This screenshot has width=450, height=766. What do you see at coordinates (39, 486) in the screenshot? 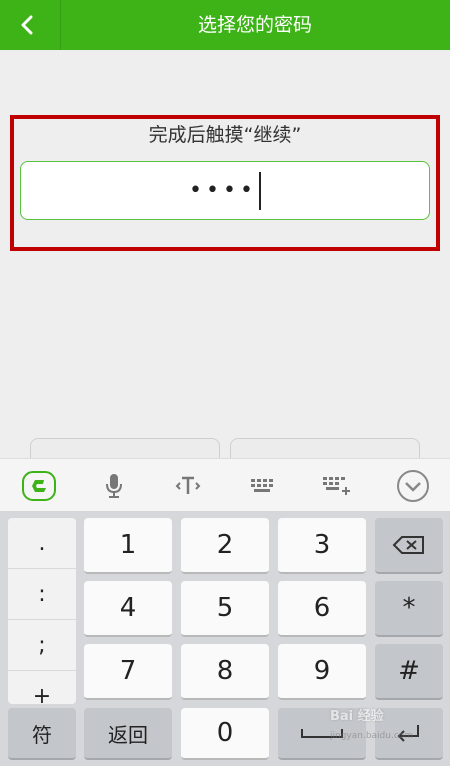
I see `app-logo-icon` at bounding box center [39, 486].